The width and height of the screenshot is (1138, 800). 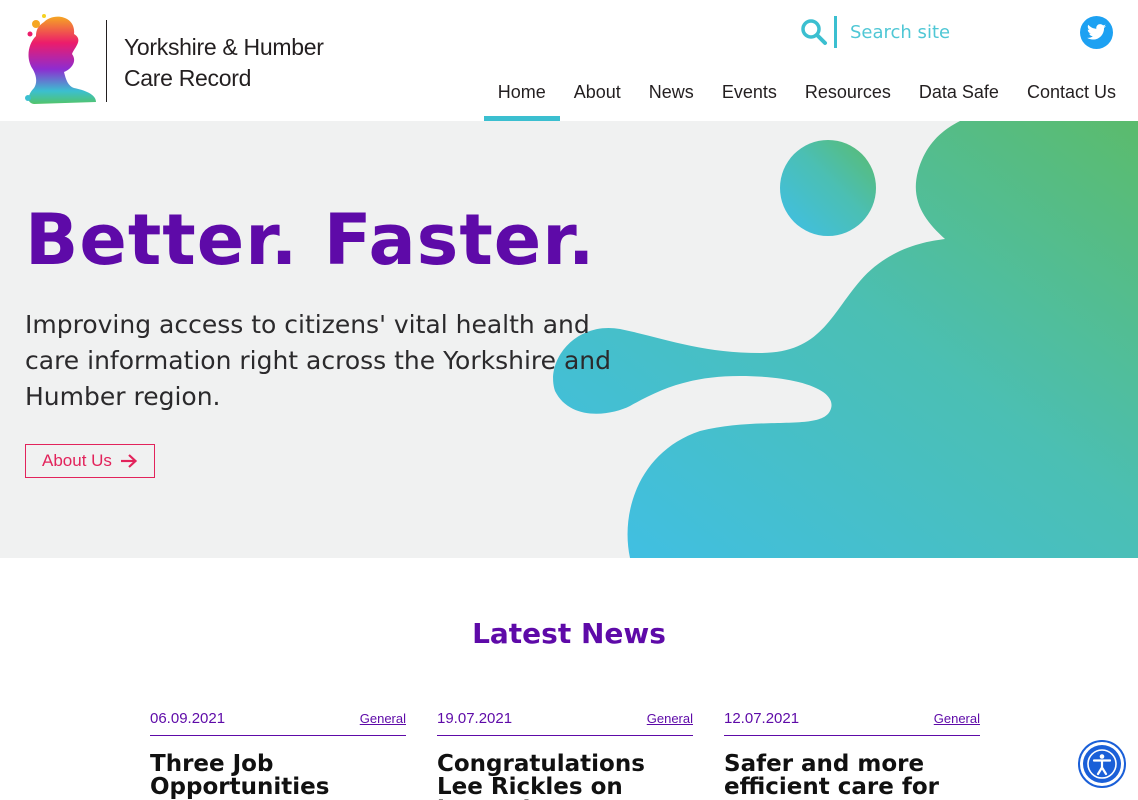 I want to click on news-meta: 19.07.2021 General, so click(x=565, y=723).